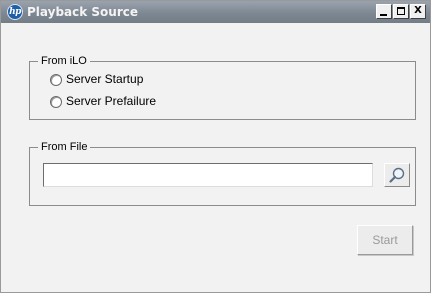 The image size is (431, 293). What do you see at coordinates (208, 175) in the screenshot?
I see `file-path-input` at bounding box center [208, 175].